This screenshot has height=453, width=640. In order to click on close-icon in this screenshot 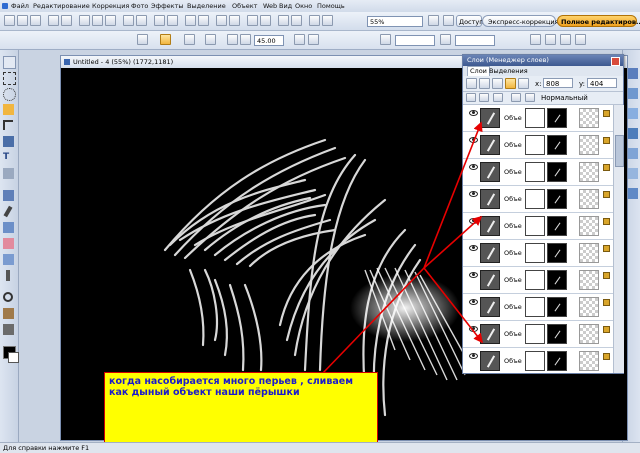, I will do `click(615, 61)`.